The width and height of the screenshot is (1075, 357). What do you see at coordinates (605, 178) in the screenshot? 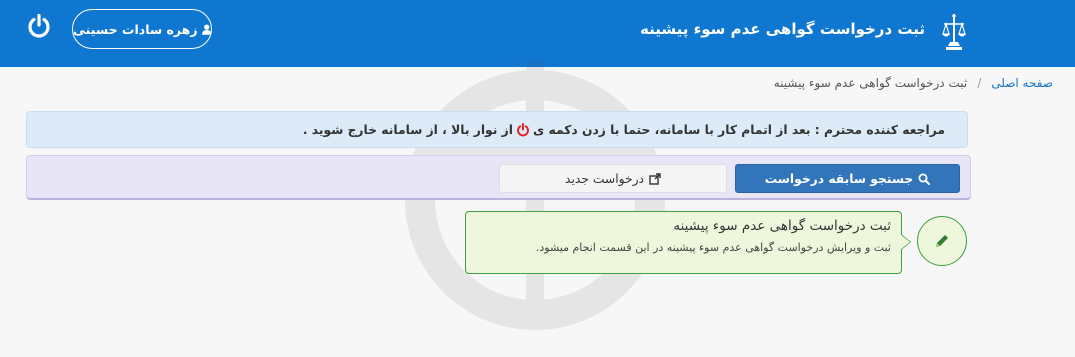
I see `new-request-label: درخواست جدید` at bounding box center [605, 178].